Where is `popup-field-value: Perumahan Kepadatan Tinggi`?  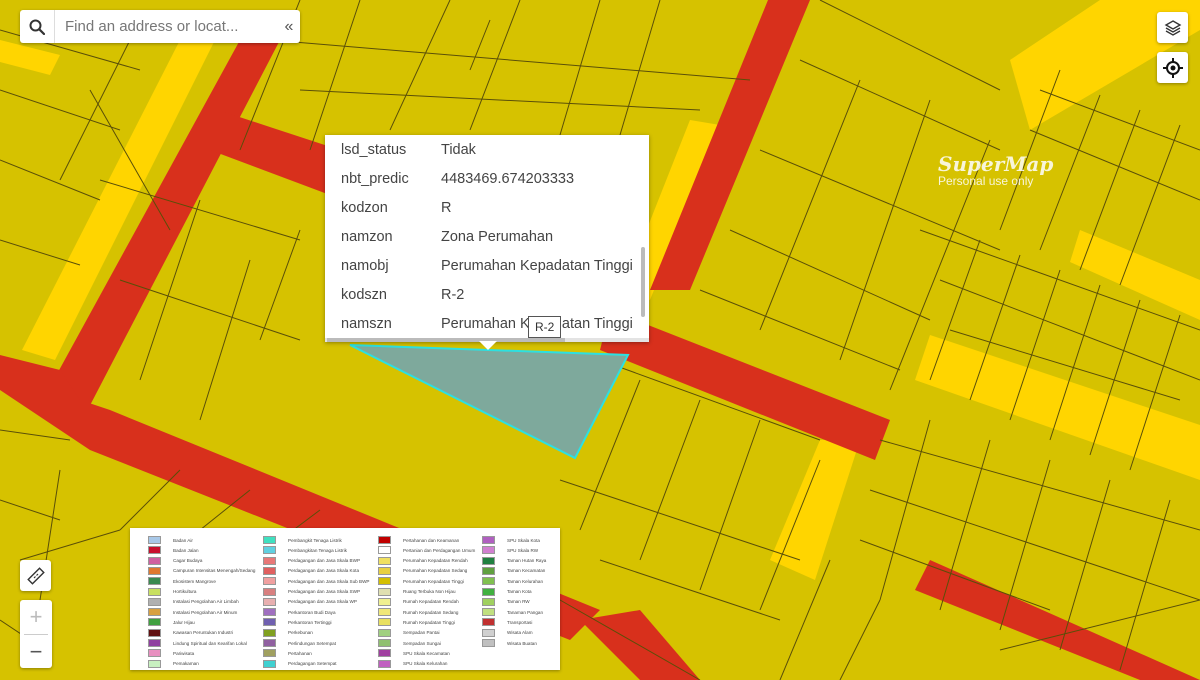
popup-field-value: Perumahan Kepadatan Tinggi is located at coordinates (537, 265).